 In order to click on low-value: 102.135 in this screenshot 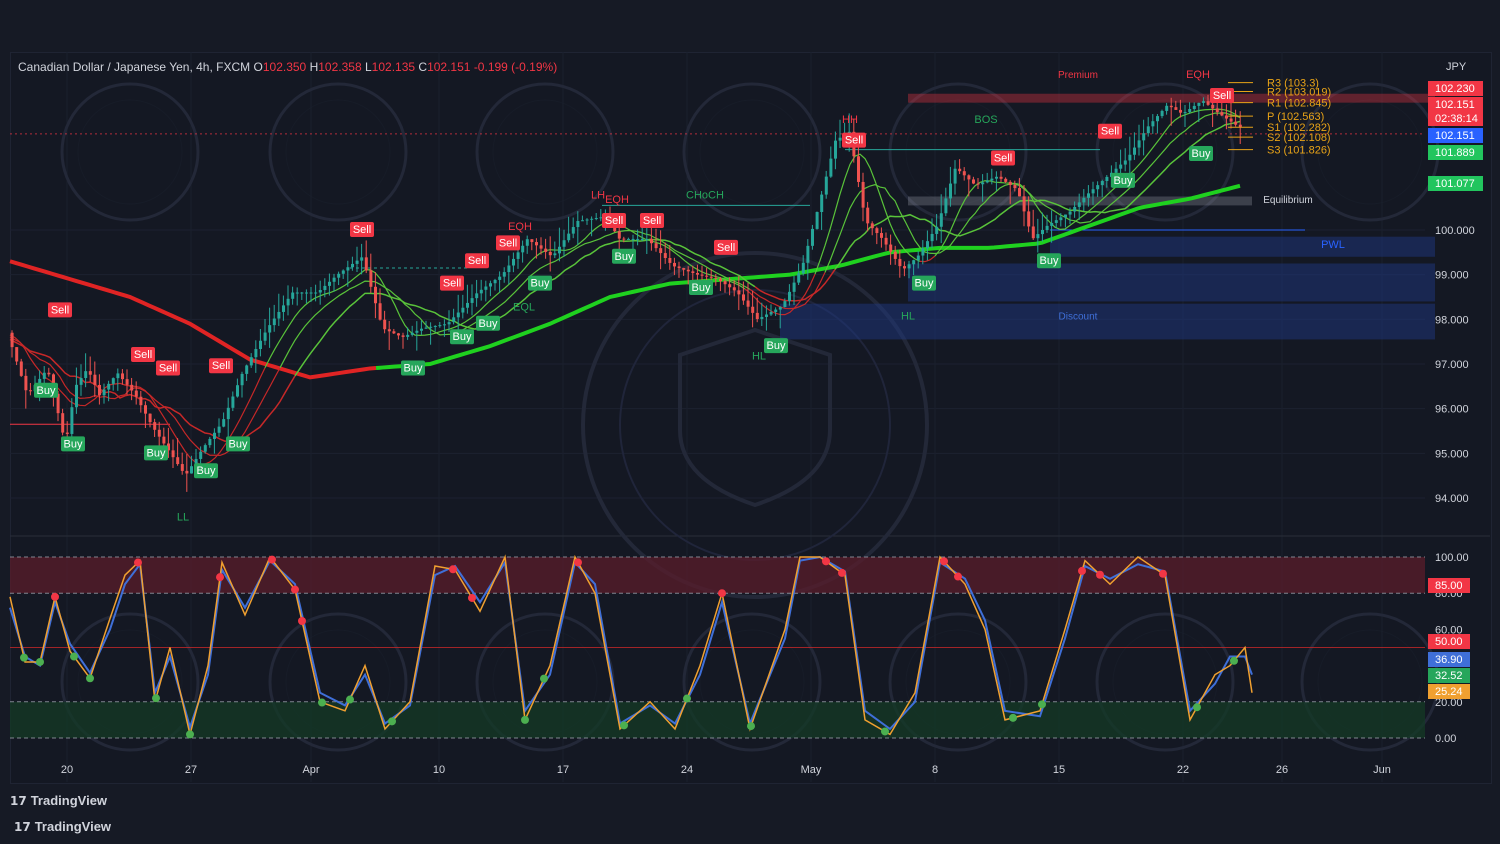, I will do `click(393, 67)`.